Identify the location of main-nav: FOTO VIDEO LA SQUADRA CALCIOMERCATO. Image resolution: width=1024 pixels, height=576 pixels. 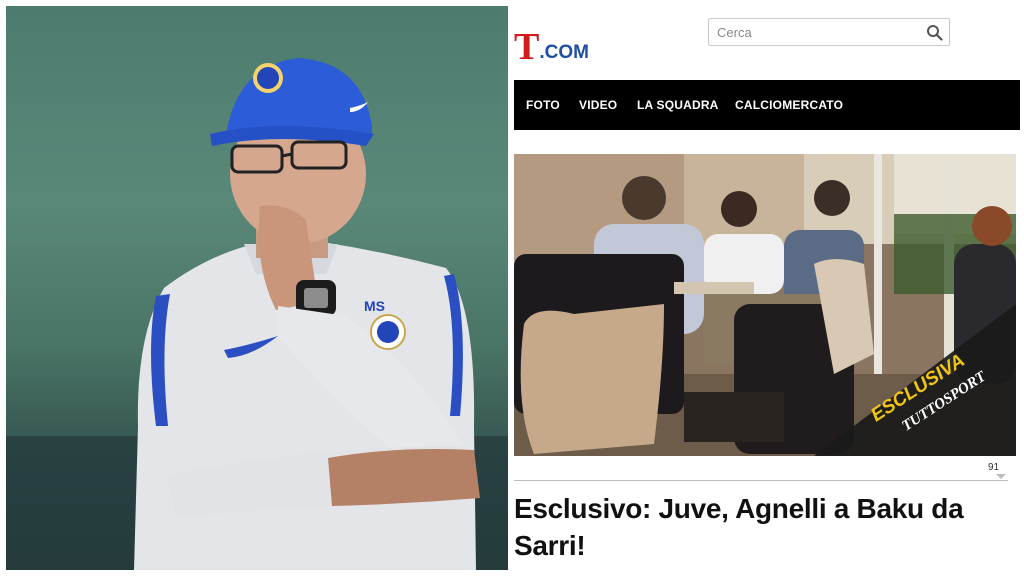
(767, 105).